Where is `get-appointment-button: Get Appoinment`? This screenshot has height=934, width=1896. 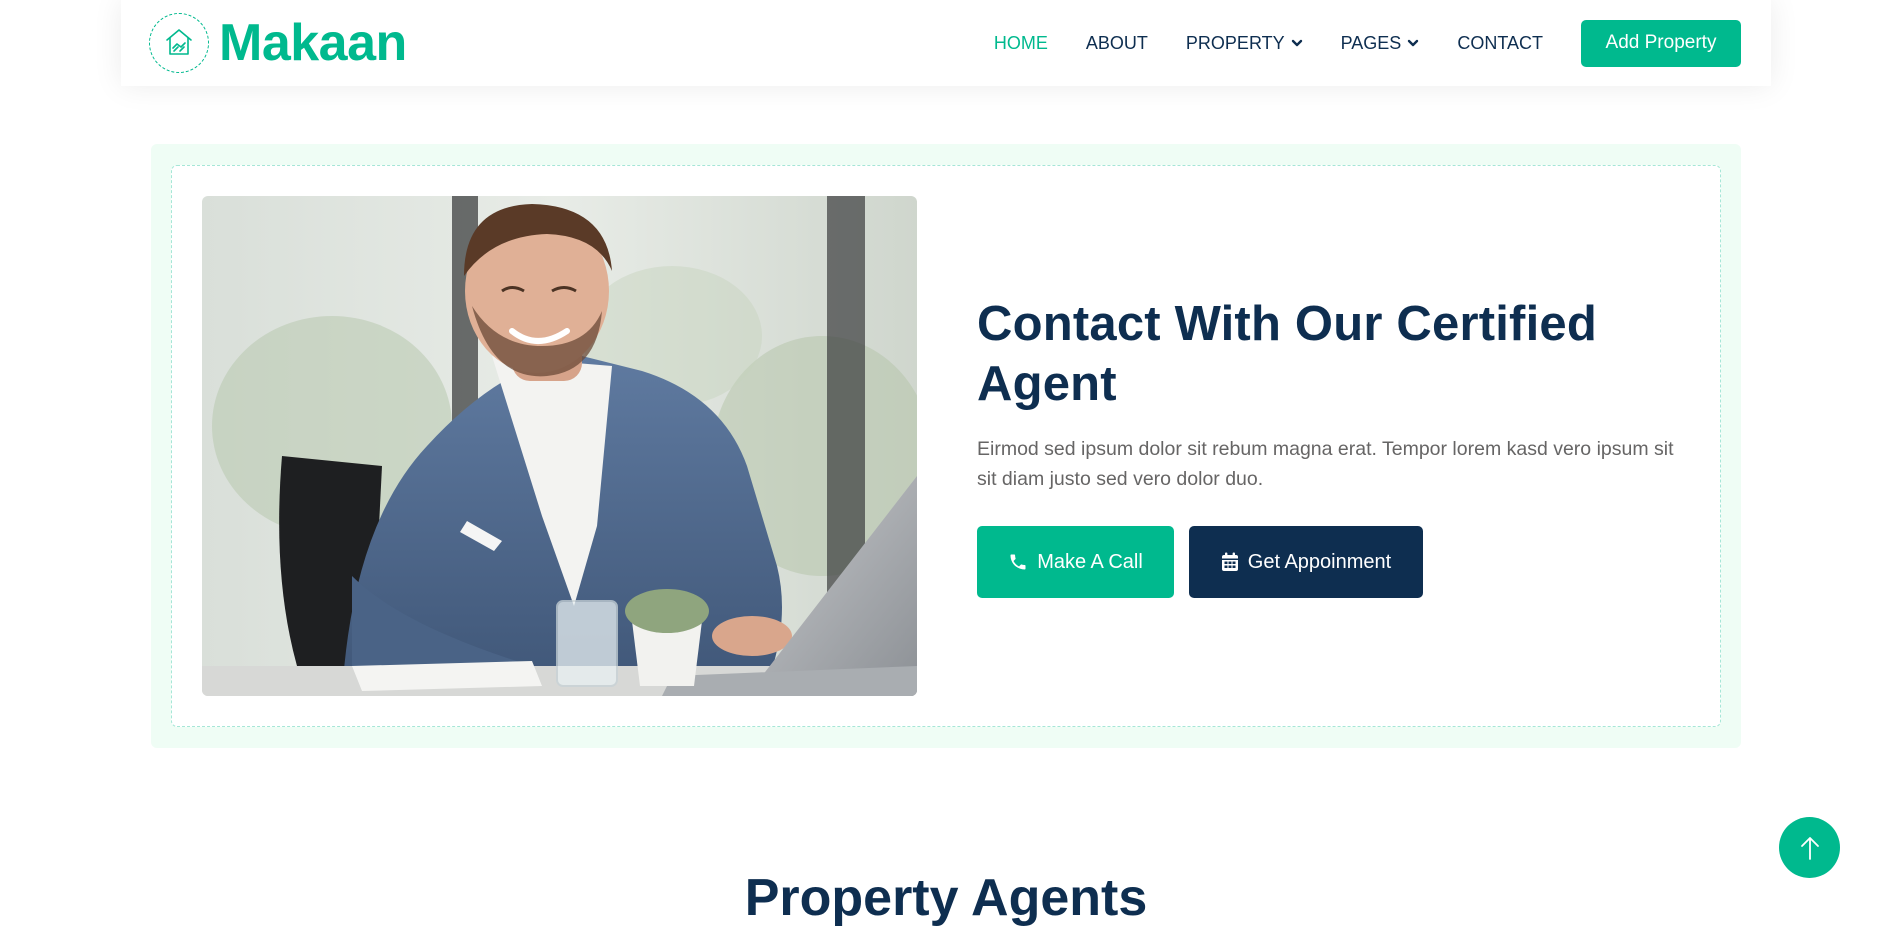 get-appointment-button: Get Appoinment is located at coordinates (1306, 562).